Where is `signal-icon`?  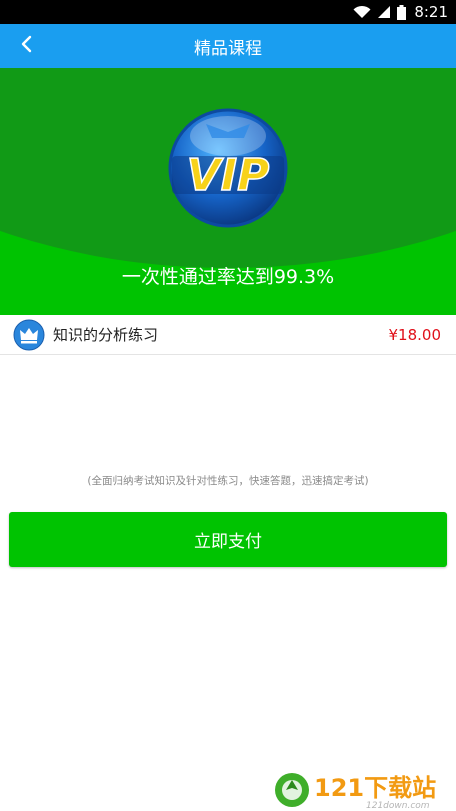 signal-icon is located at coordinates (384, 12).